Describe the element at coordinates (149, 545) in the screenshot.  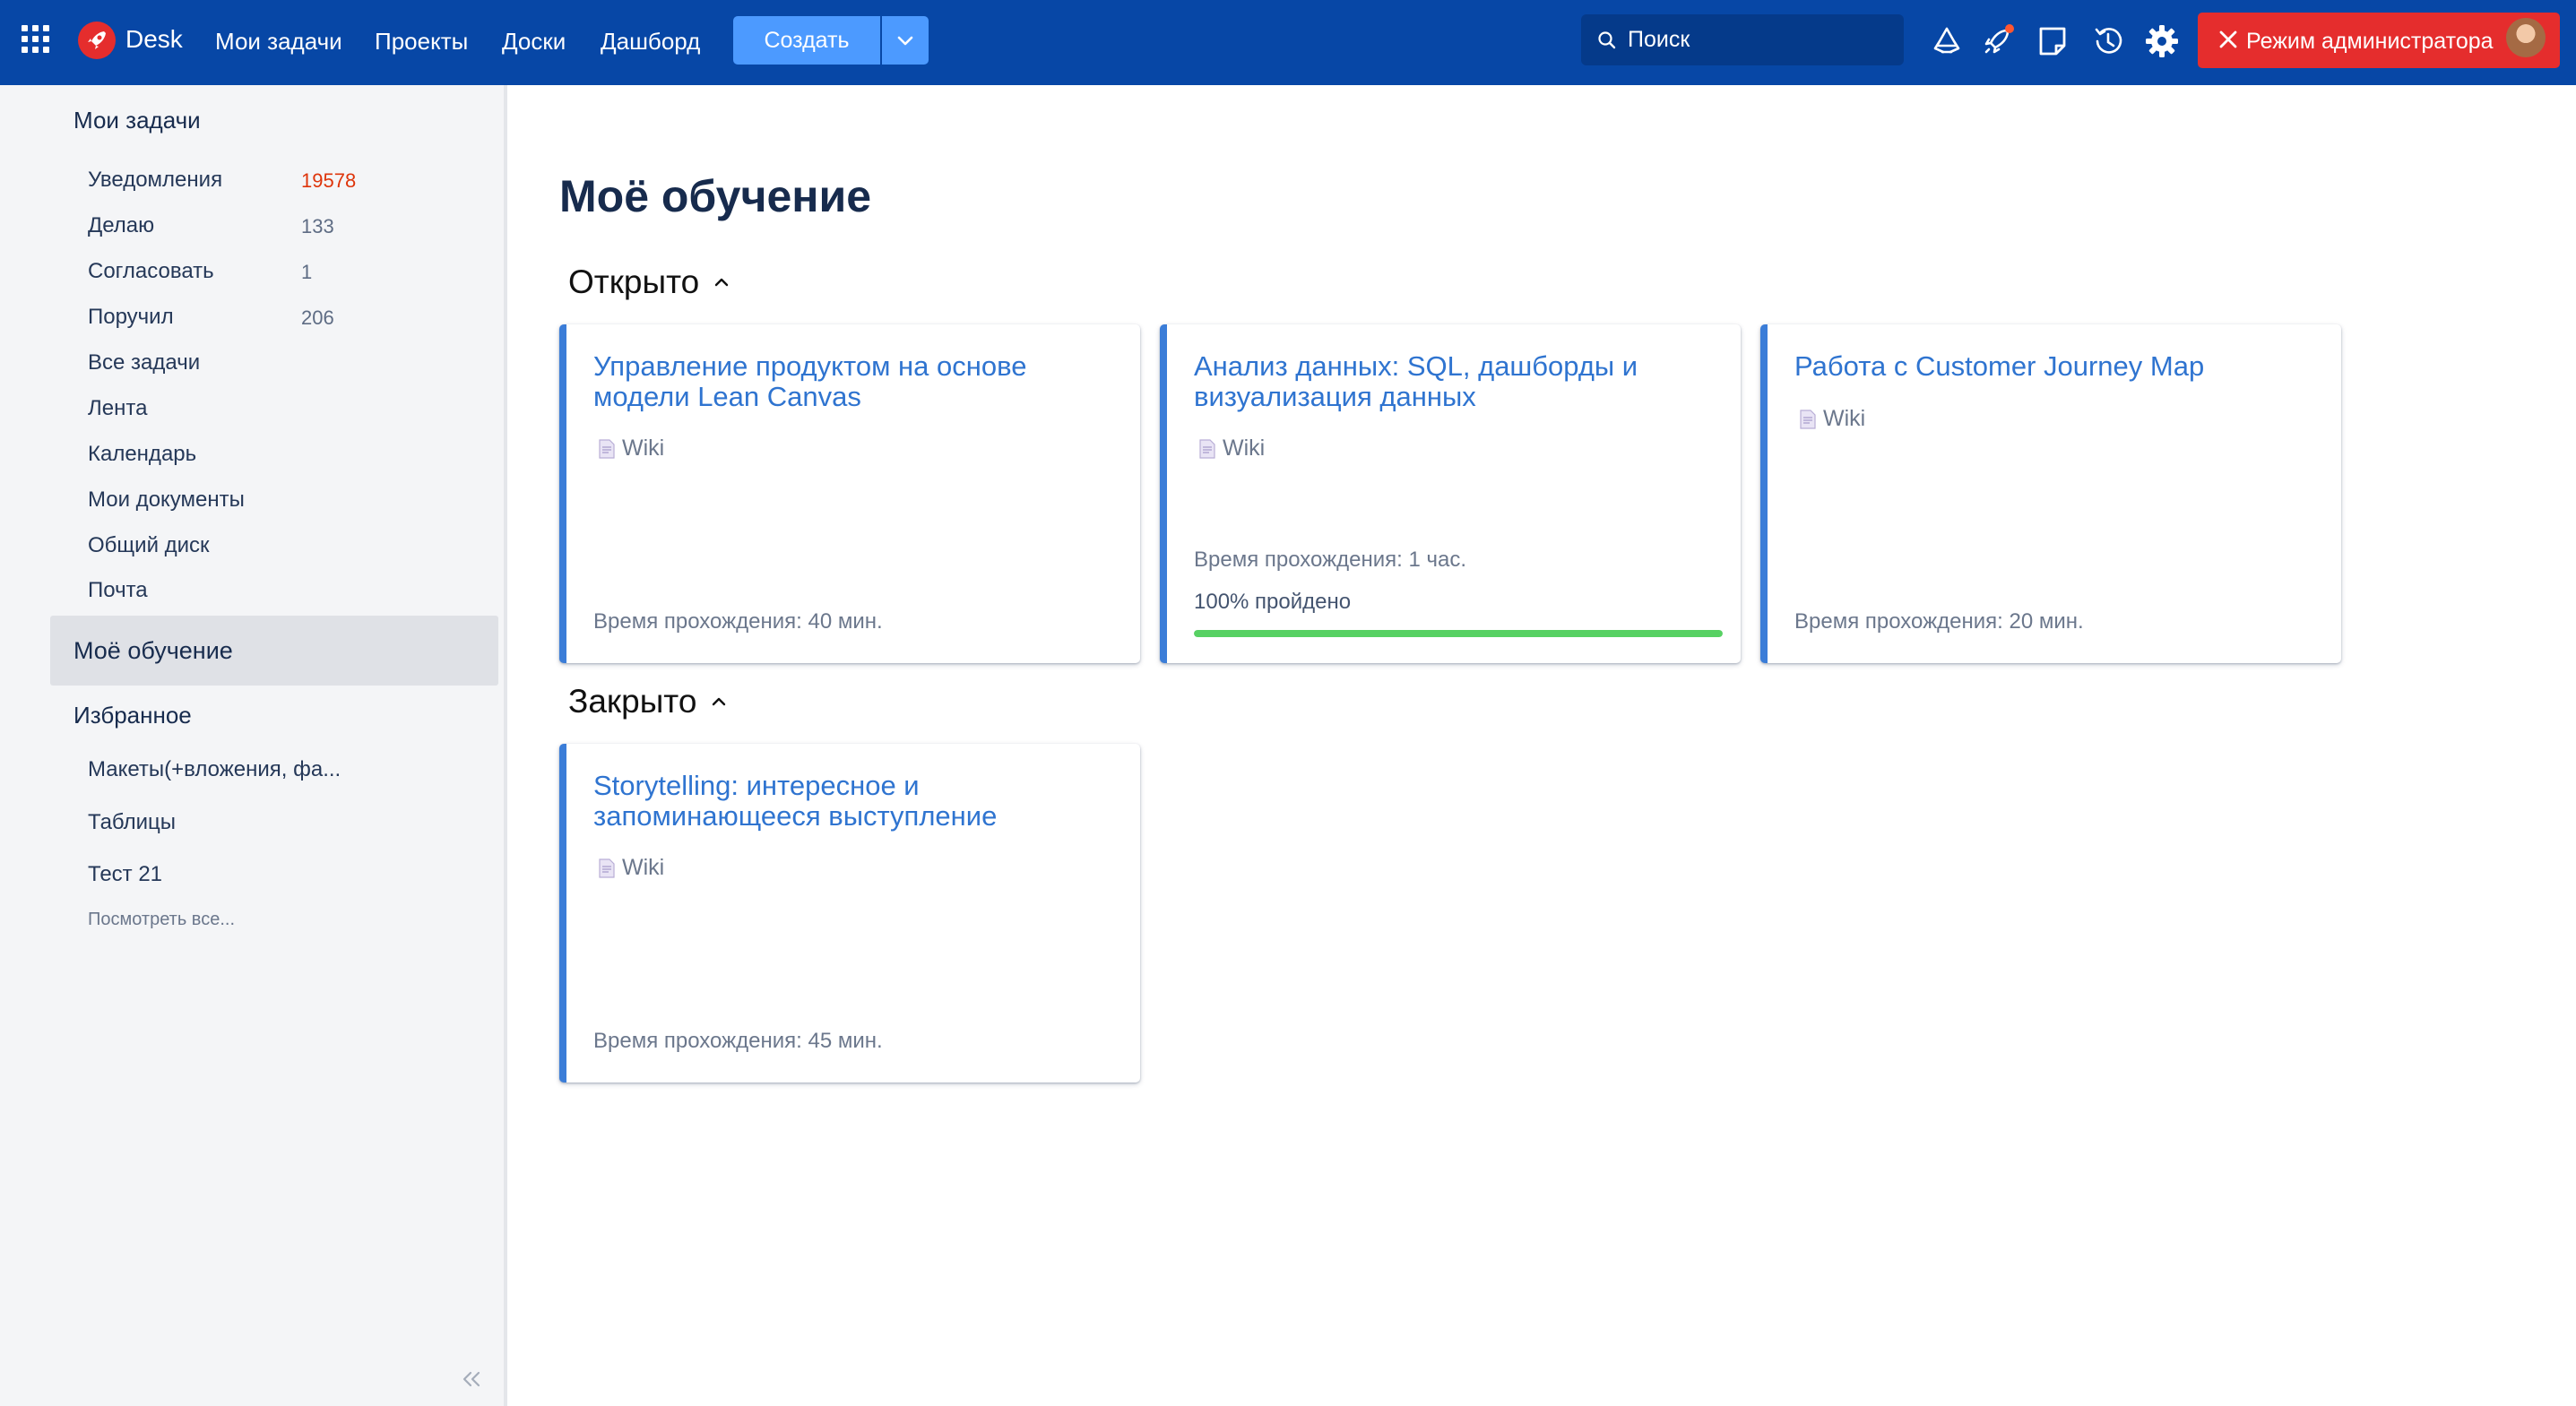
I see `sidebar-item-shared-drive: Общий диск` at that location.